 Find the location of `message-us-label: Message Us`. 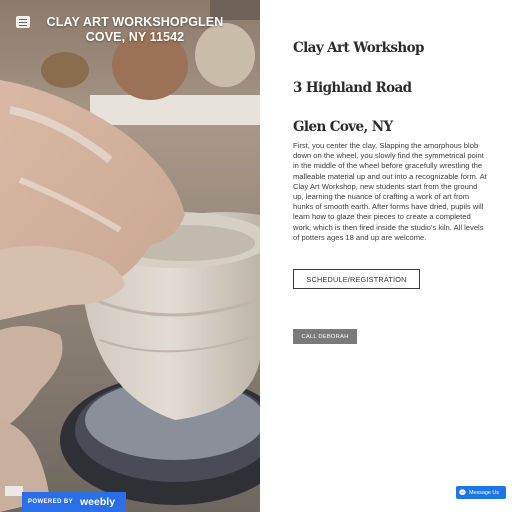

message-us-label: Message Us is located at coordinates (484, 492).